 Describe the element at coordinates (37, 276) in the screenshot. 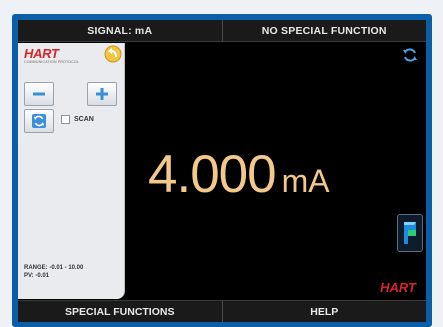

I see `pv-text: PV: -0.01` at that location.